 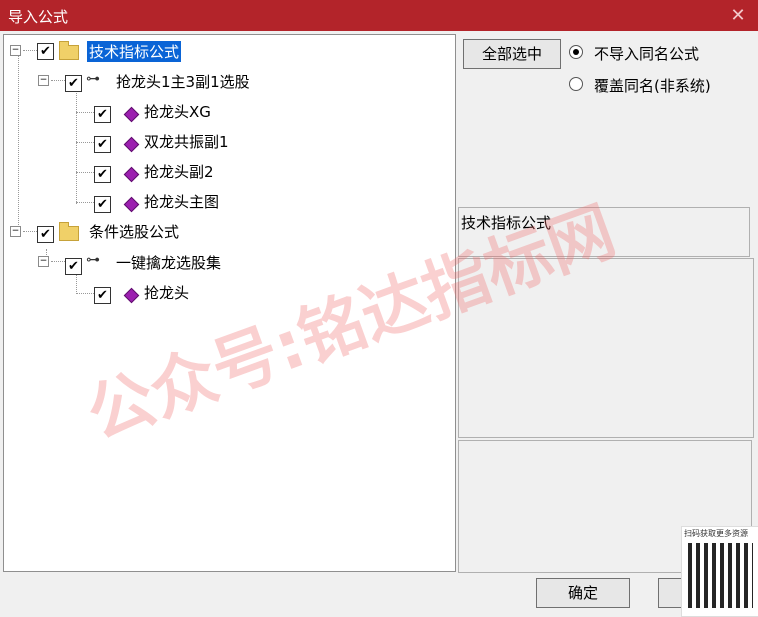 What do you see at coordinates (183, 82) in the screenshot?
I see `tree-node-label: 抢龙头1主3副1选股` at bounding box center [183, 82].